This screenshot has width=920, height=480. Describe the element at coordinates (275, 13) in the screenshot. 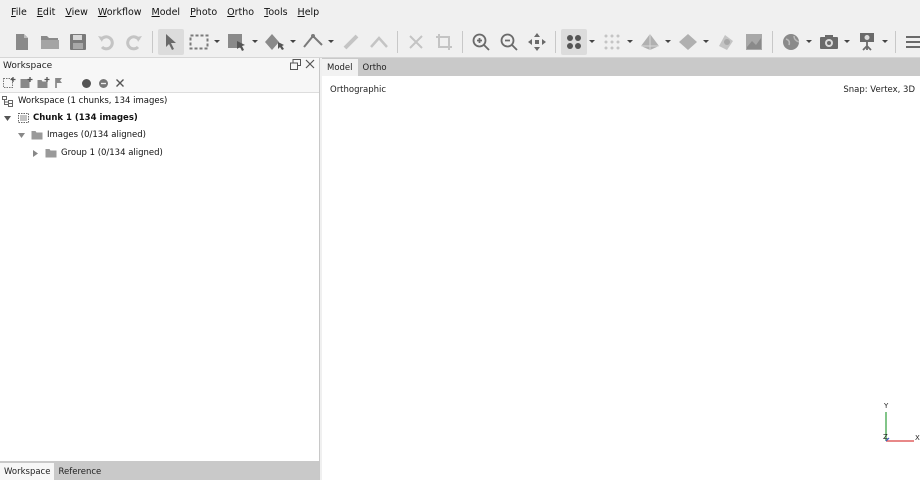

I see `menu-tools: Tools` at that location.